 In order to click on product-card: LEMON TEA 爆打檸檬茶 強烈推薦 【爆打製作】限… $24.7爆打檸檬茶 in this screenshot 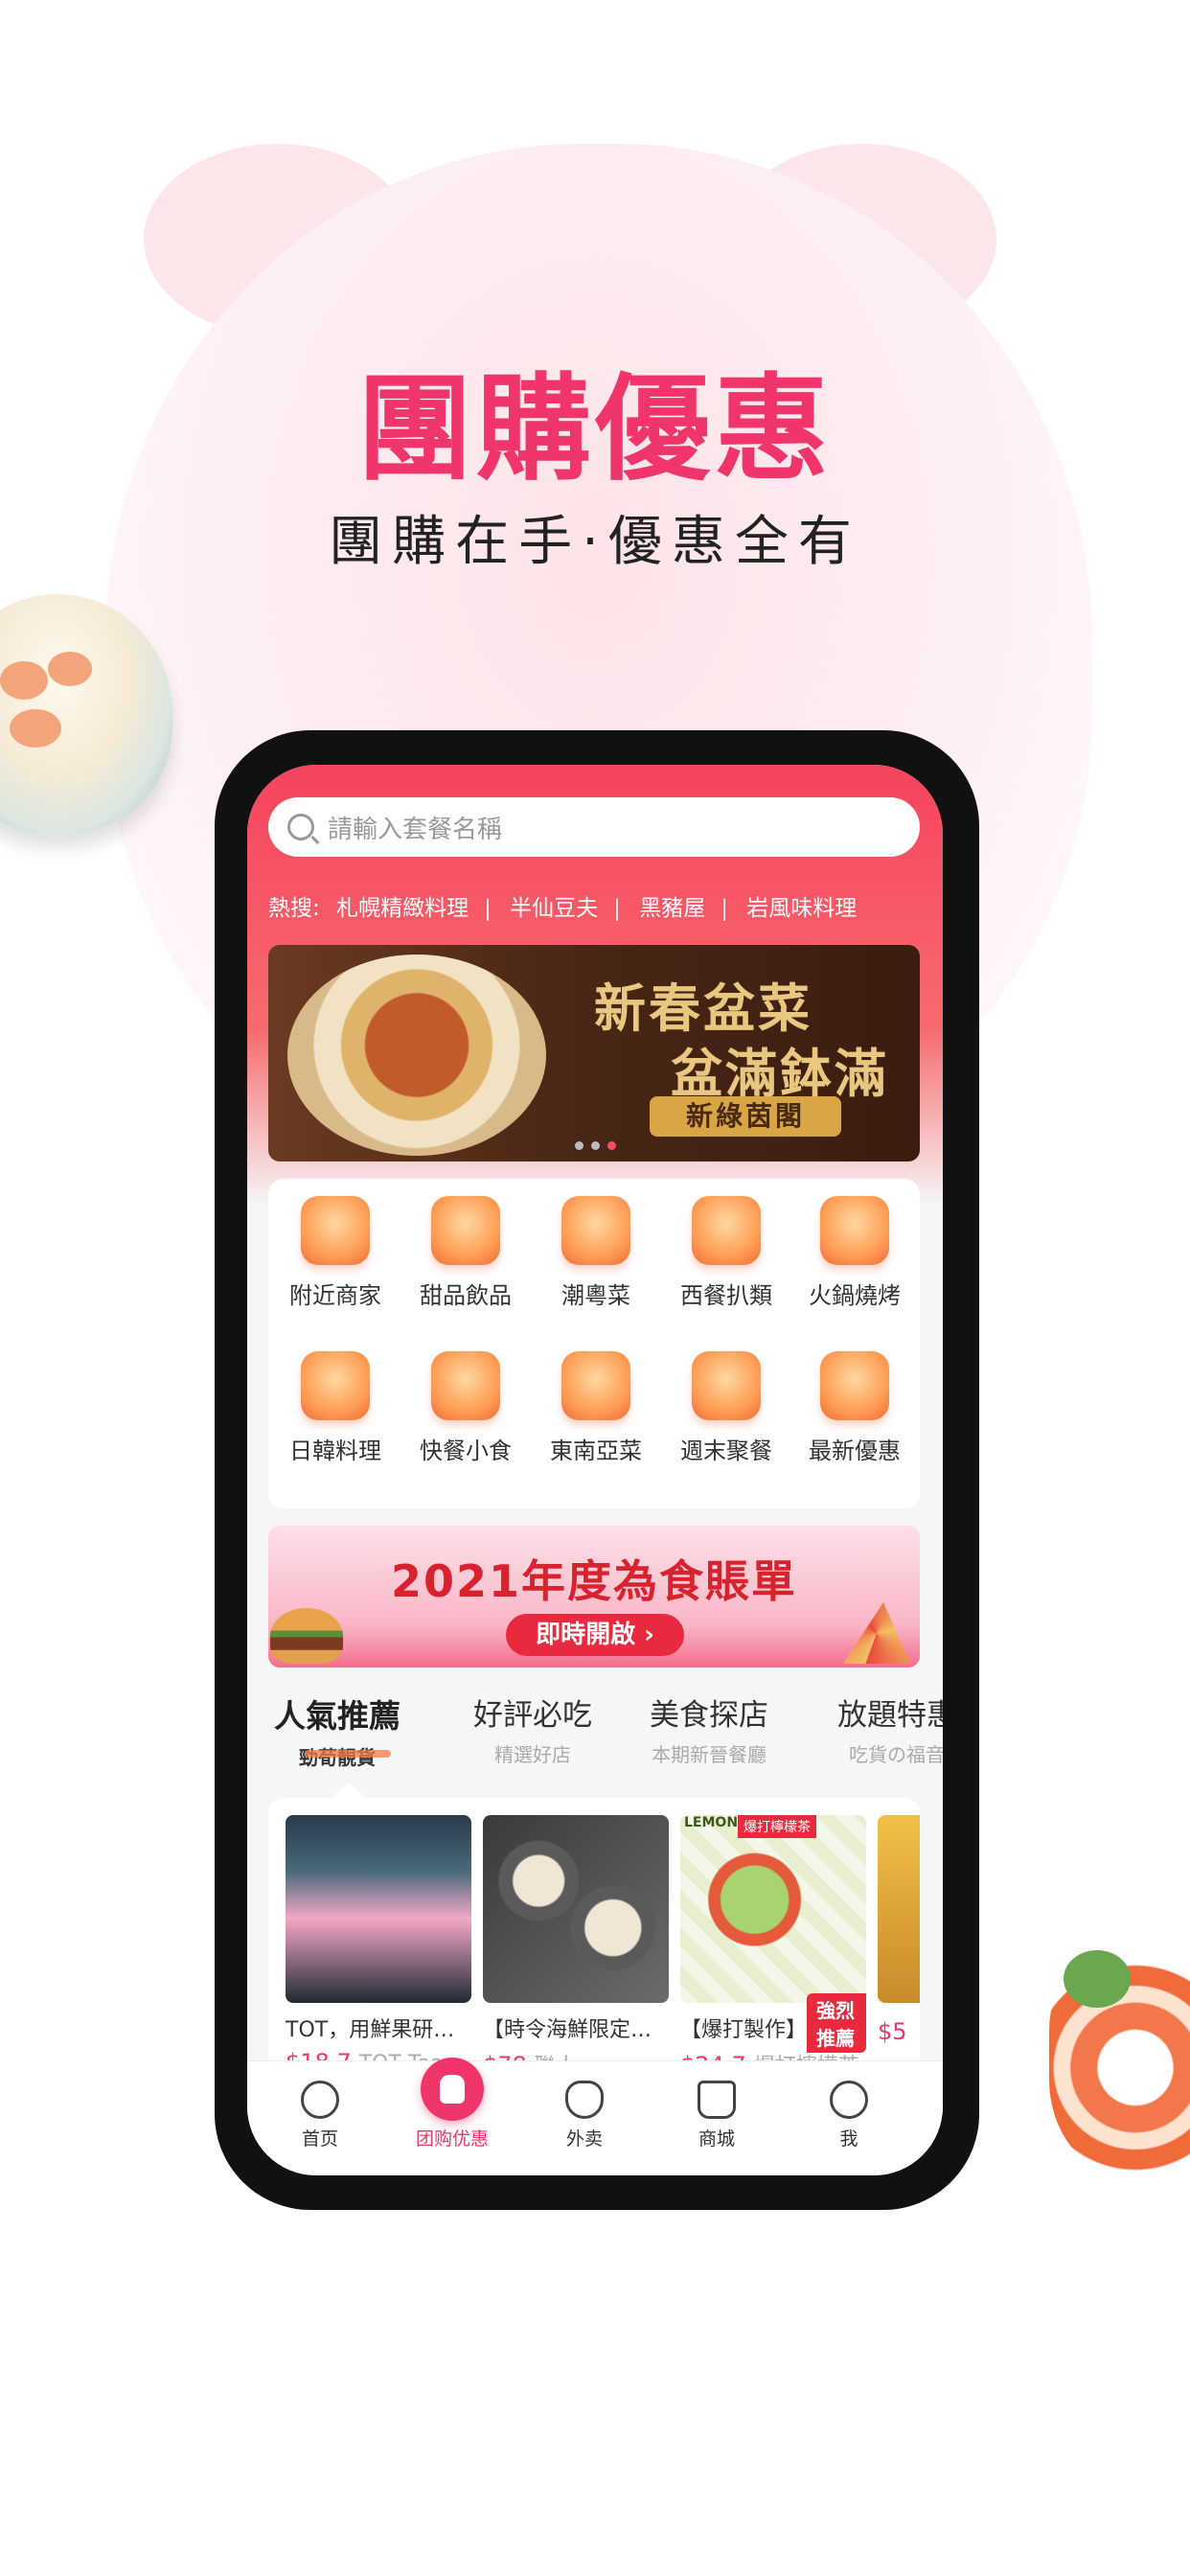, I will do `click(773, 1947)`.